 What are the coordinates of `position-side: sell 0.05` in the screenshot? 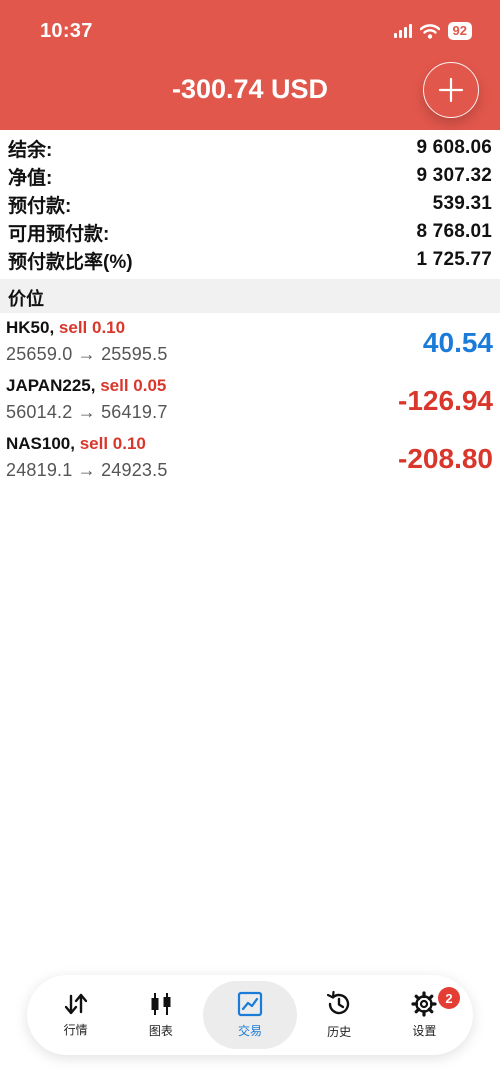 It's located at (133, 385).